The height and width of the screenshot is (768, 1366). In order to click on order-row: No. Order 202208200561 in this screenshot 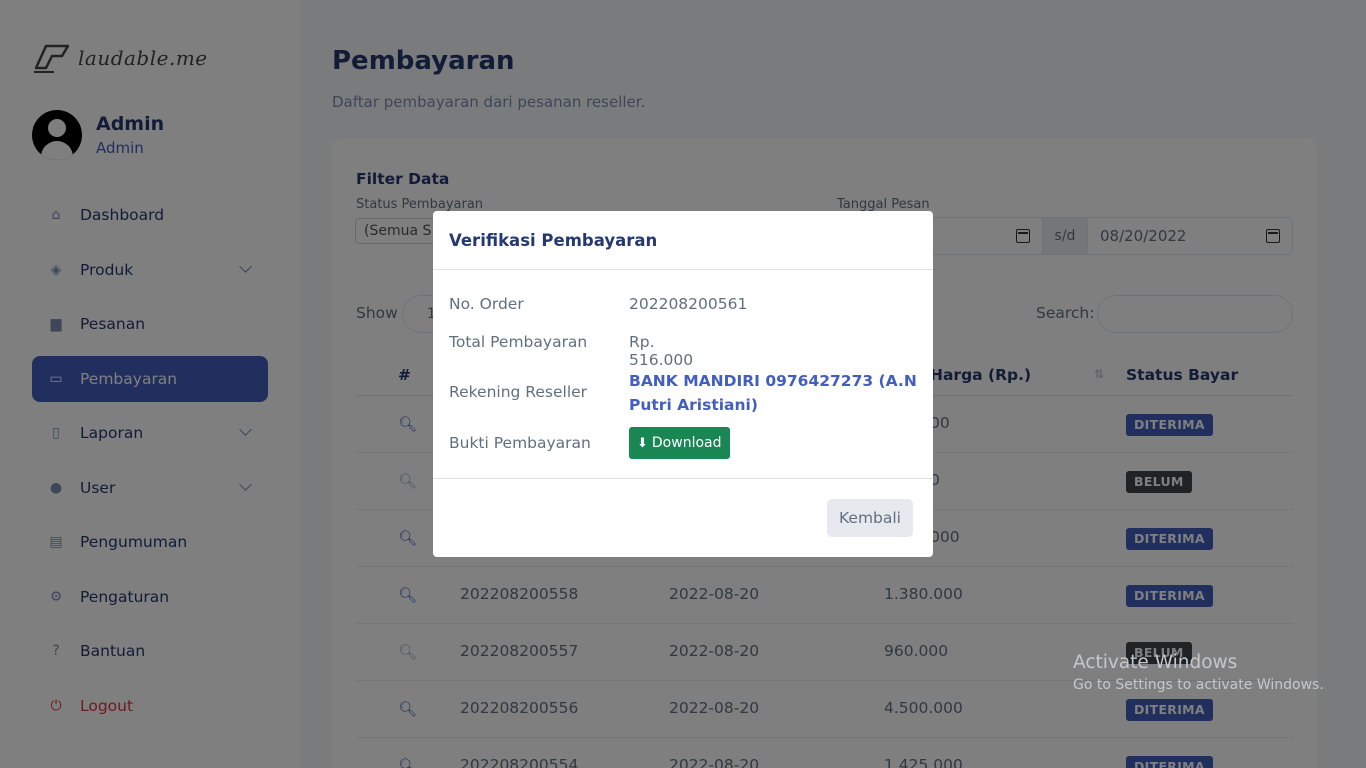, I will do `click(598, 304)`.